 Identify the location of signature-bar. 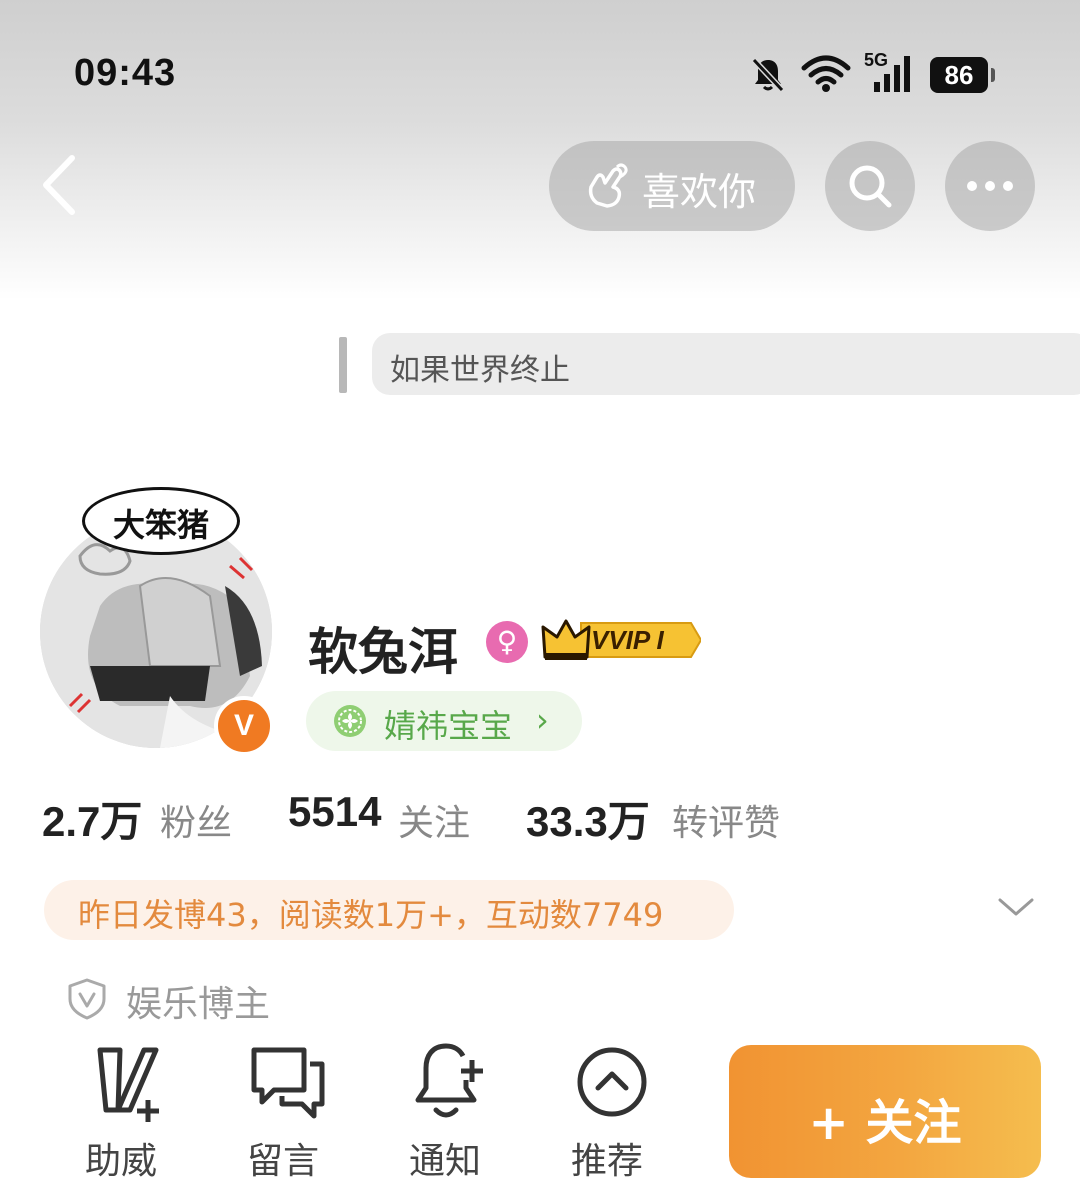
(343, 365).